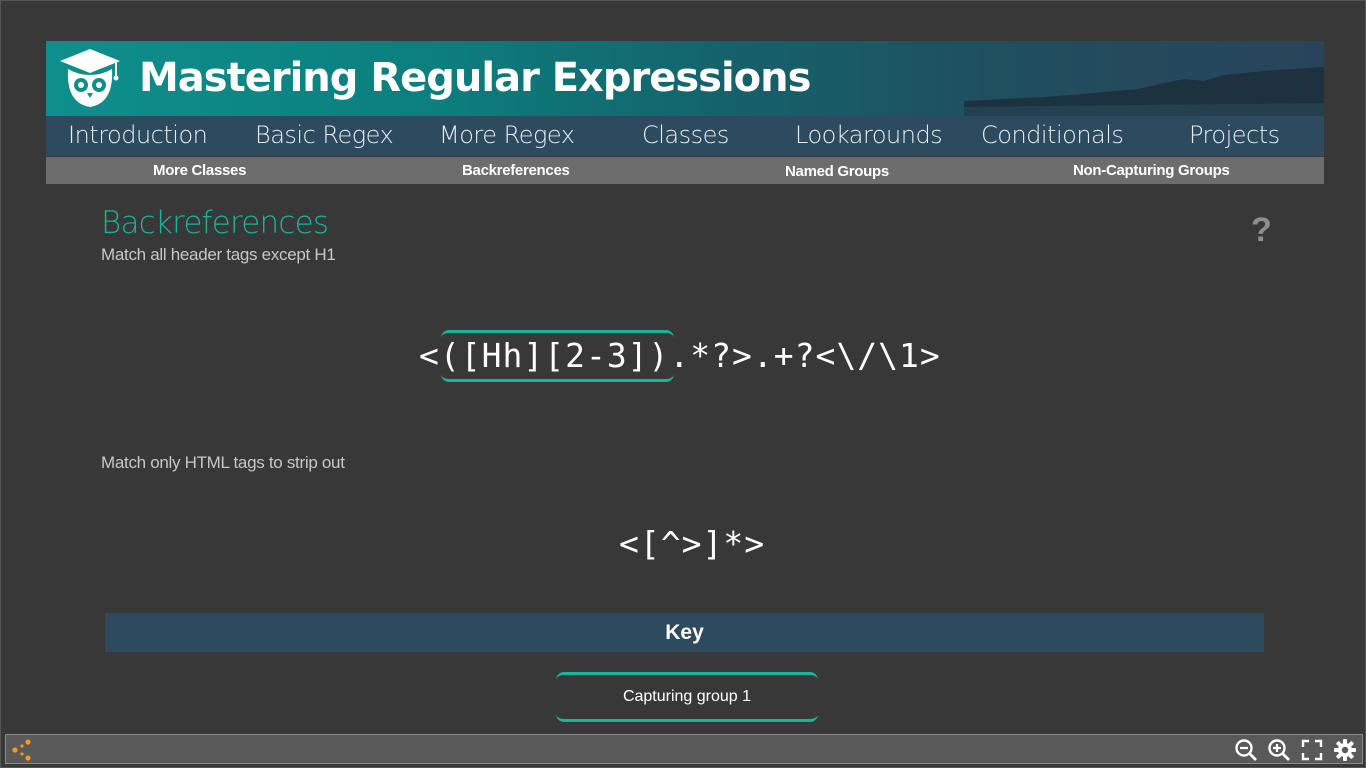 This screenshot has height=768, width=1366. I want to click on key-heading-bar: Key, so click(684, 632).